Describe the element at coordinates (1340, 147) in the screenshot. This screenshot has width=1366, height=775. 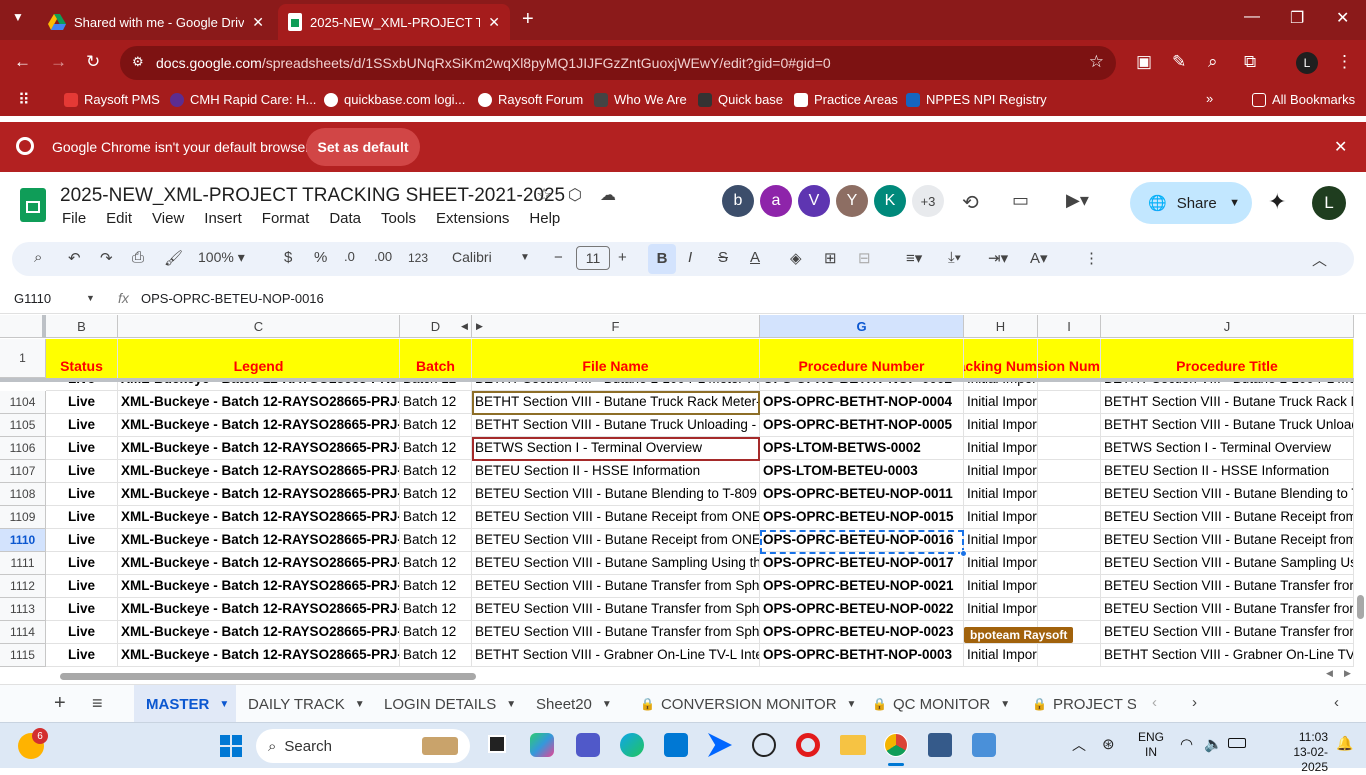
I see `close-infobar-icon: ✕` at that location.